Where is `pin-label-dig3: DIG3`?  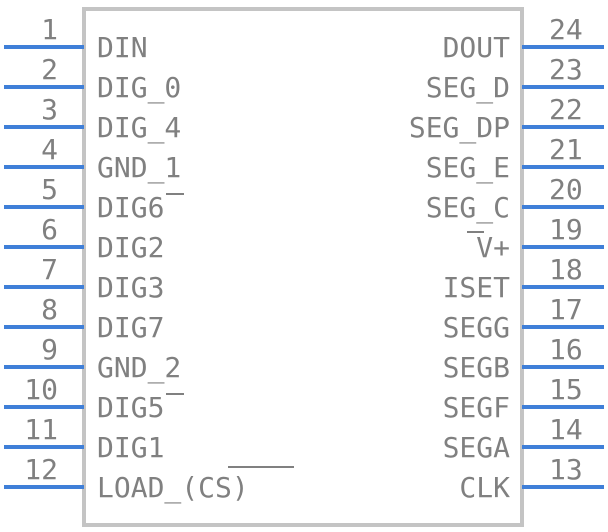
pin-label-dig3: DIG3 is located at coordinates (130, 287).